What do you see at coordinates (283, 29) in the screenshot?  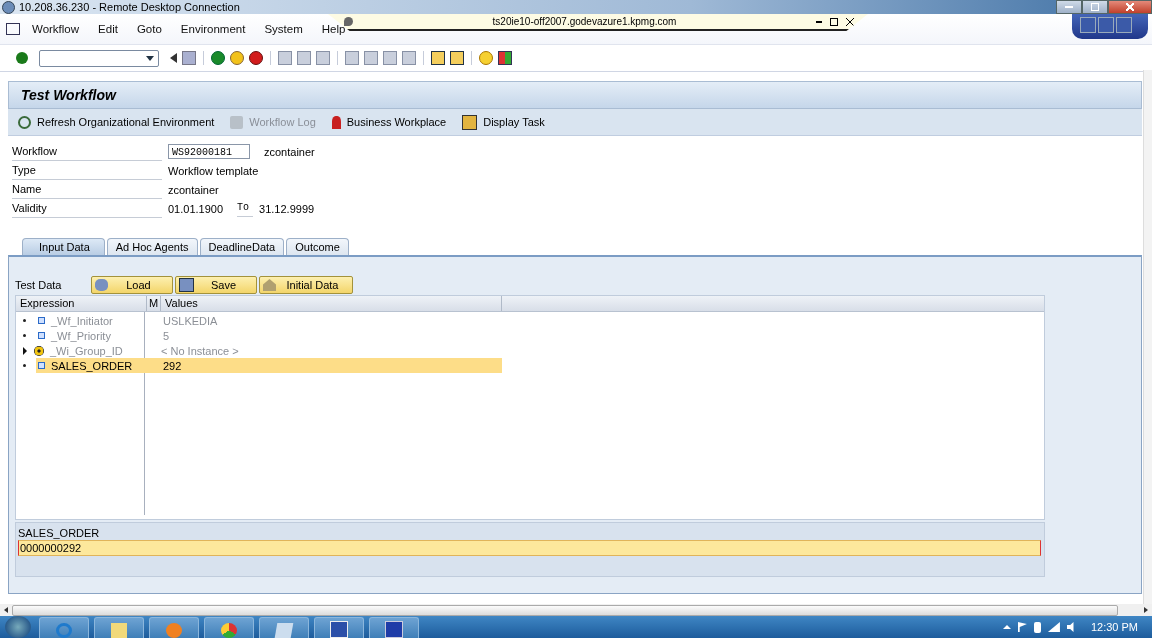 I see `menu-item: System` at bounding box center [283, 29].